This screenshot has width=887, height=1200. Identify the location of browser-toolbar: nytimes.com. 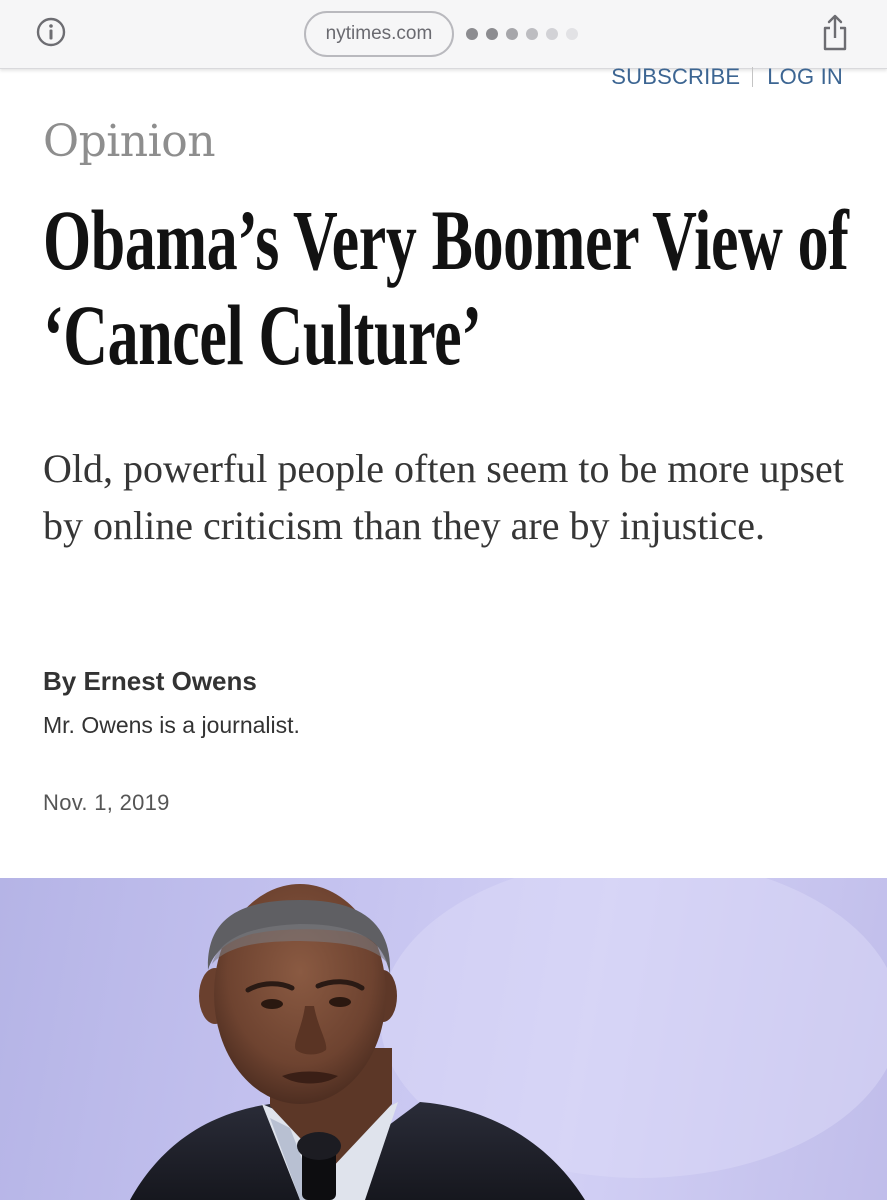
(443, 34).